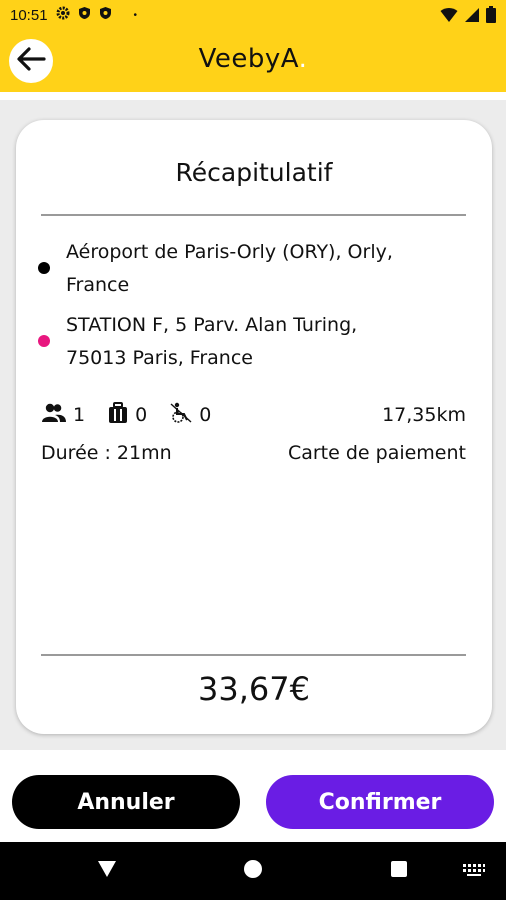 This screenshot has width=506, height=900. I want to click on summary-title: Récapitulatif, so click(254, 172).